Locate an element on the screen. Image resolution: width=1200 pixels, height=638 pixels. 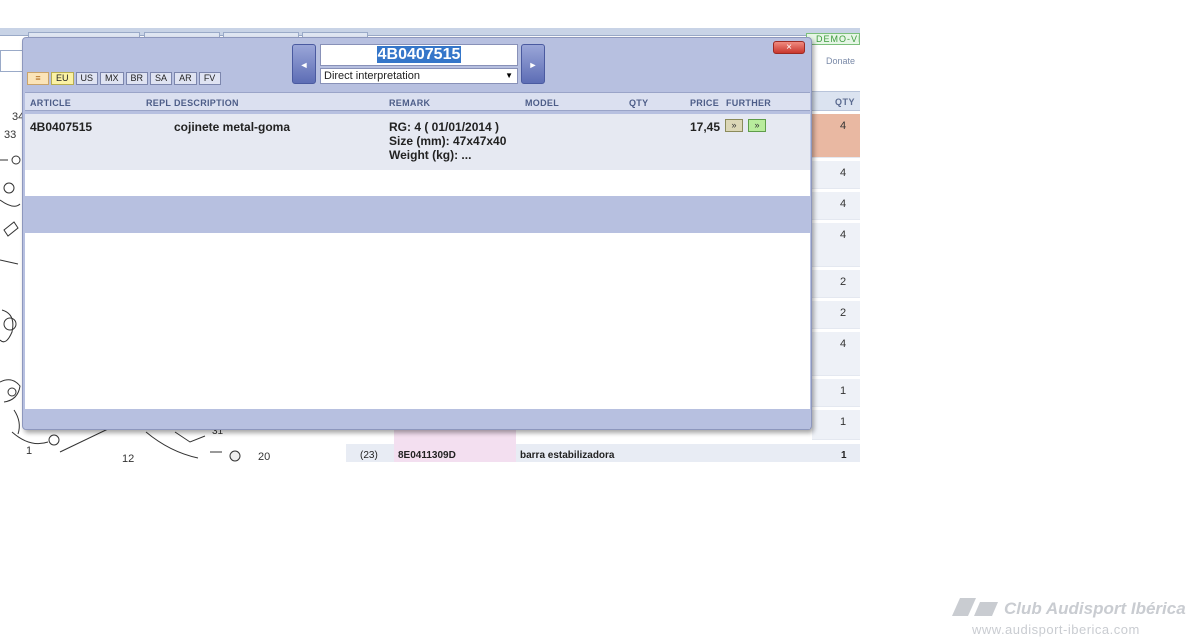
next-button: ► is located at coordinates (533, 64).